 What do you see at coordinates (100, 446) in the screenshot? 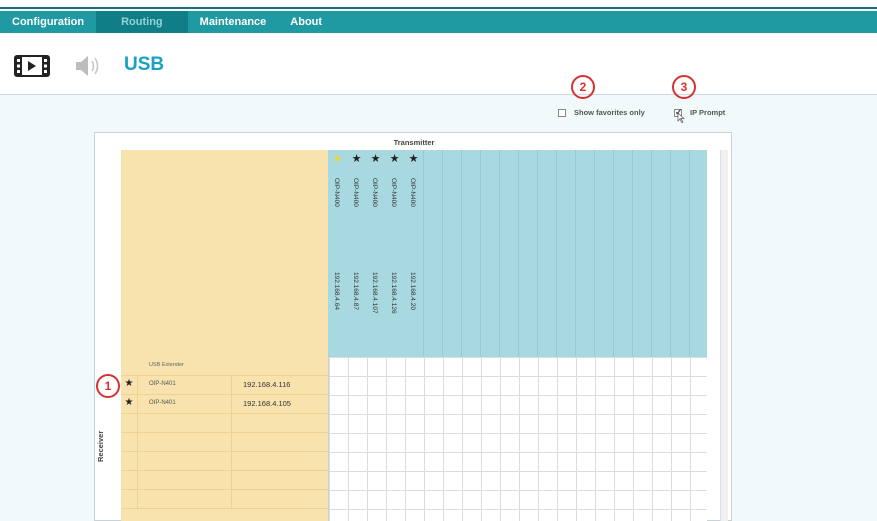
I see `receiver-heading: Receiver` at bounding box center [100, 446].